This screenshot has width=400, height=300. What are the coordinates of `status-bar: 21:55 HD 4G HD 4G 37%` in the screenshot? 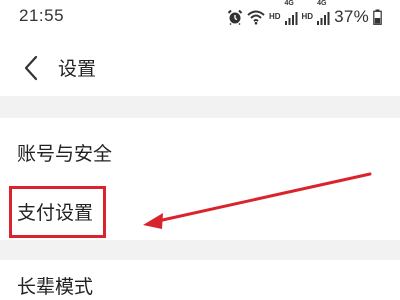 It's located at (200, 17).